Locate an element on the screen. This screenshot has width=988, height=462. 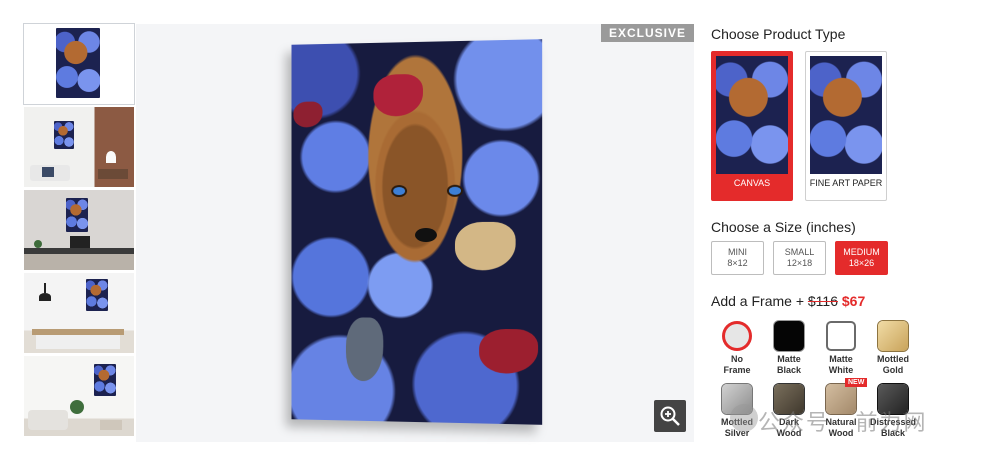
product-type-heading: Choose Product Type is located at coordinates (778, 34).